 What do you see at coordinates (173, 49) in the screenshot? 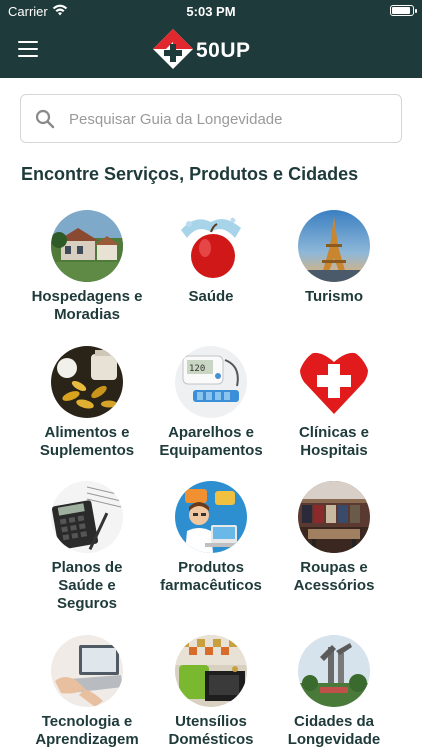
I see `logo-diamond-icon` at bounding box center [173, 49].